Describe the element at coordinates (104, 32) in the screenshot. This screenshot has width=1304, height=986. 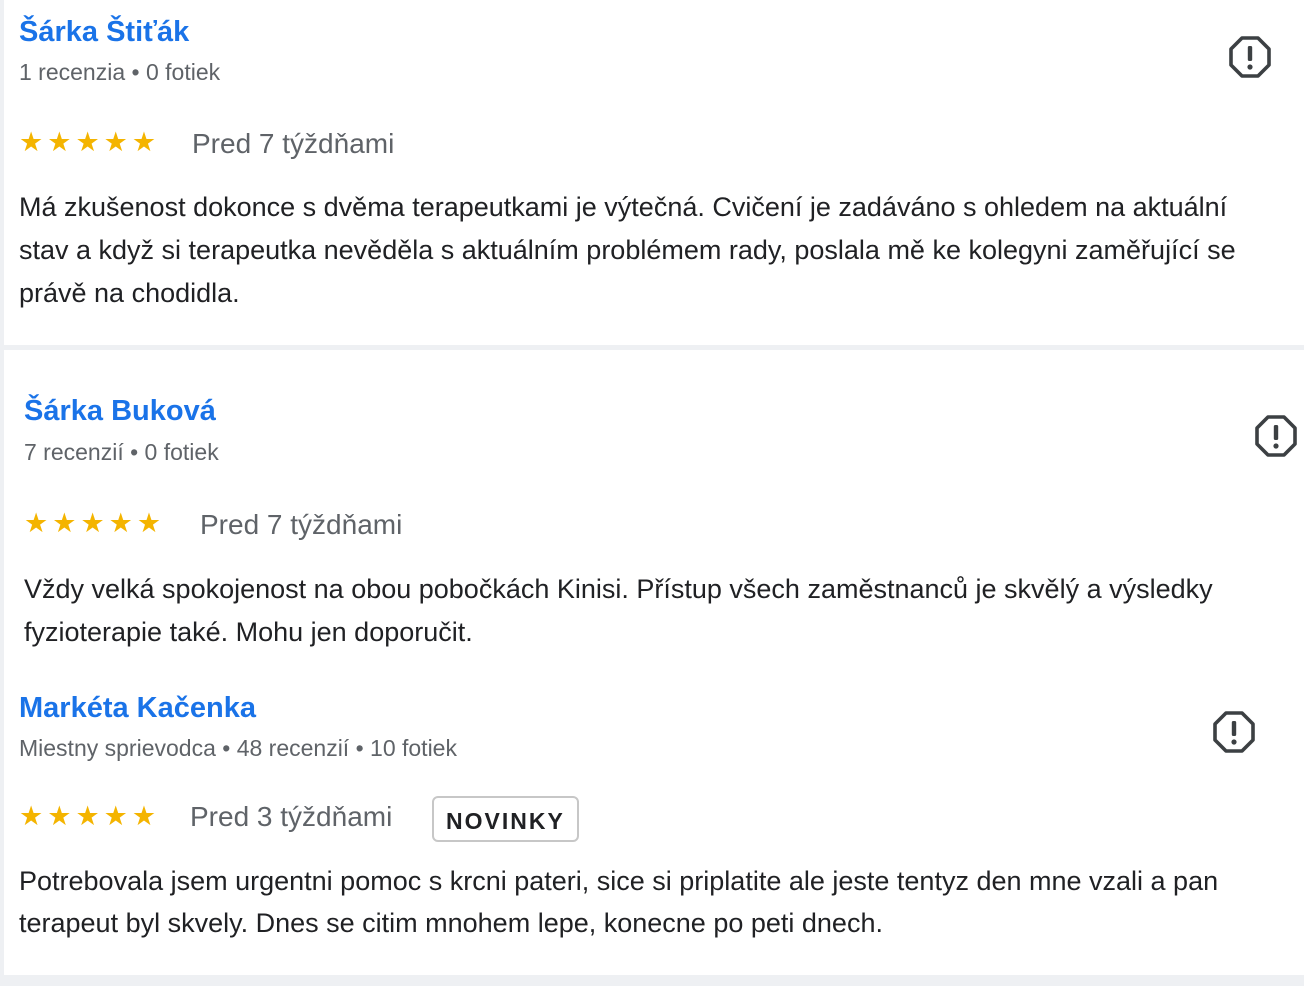
I see `reviewer-name: Šárka Štiťák` at that location.